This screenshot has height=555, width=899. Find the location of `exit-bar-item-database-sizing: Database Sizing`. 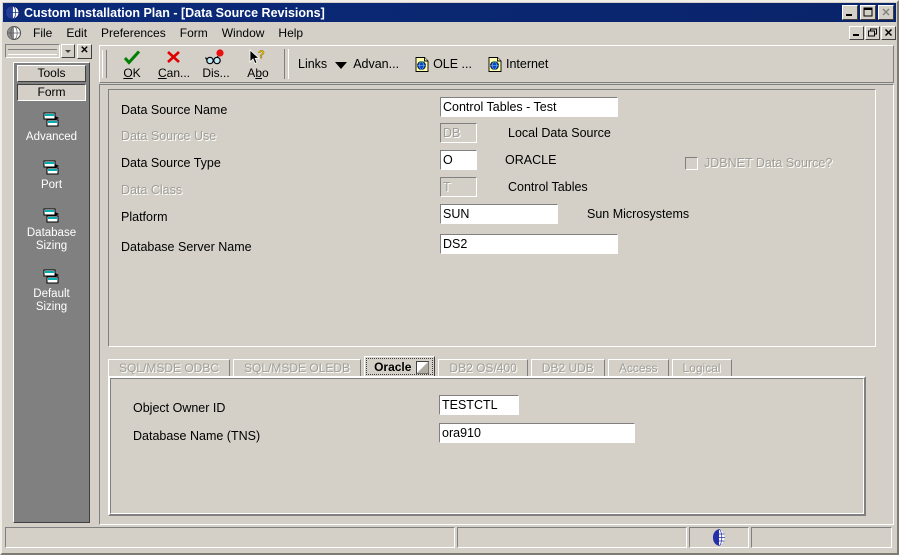

exit-bar-item-database-sizing: Database Sizing is located at coordinates (51, 230).